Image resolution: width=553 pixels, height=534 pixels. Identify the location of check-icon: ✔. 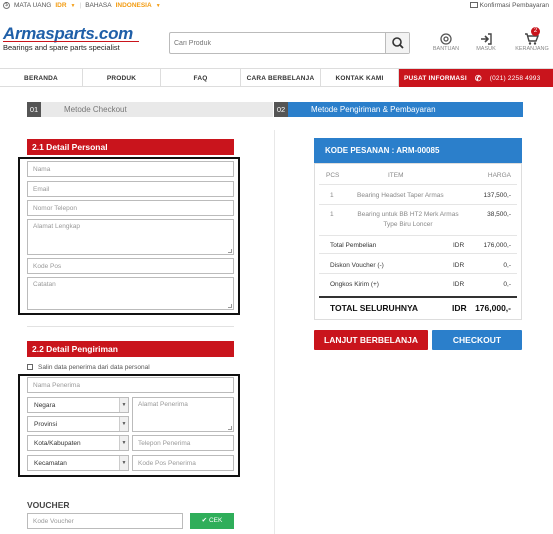
(204, 520).